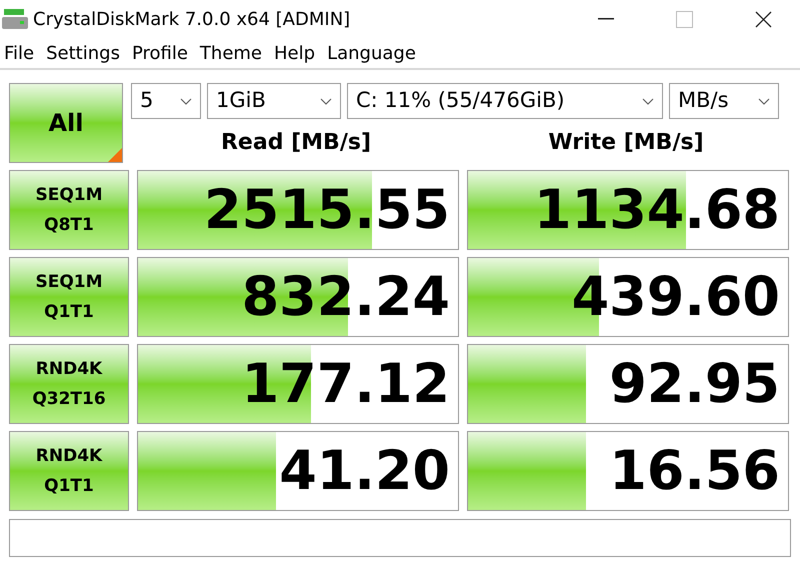 Image resolution: width=800 pixels, height=573 pixels. Describe the element at coordinates (15, 19) in the screenshot. I see `app-icon` at that location.